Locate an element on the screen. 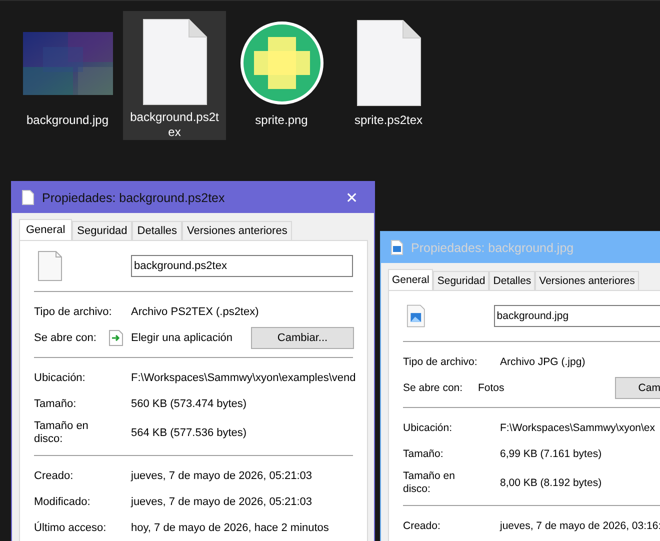 This screenshot has width=660, height=541. file-item: background.ps2t ex is located at coordinates (174, 75).